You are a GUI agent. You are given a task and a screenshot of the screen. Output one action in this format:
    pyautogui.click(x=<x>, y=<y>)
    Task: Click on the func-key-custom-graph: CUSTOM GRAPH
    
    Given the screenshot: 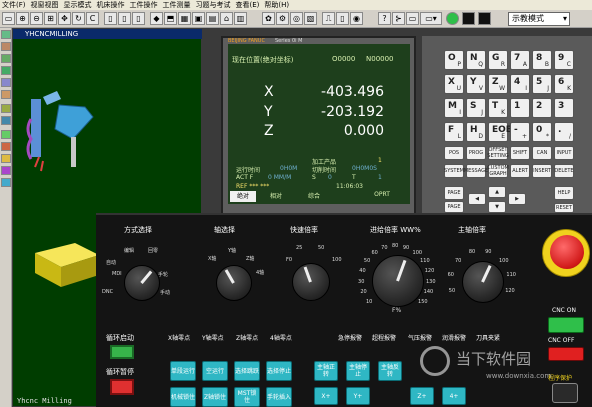 What is the action you would take?
    pyautogui.click(x=498, y=171)
    